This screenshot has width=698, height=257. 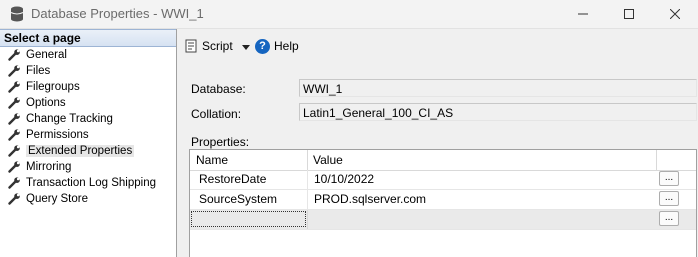 I want to click on sidebar-item-label: Filegroups, so click(x=53, y=87).